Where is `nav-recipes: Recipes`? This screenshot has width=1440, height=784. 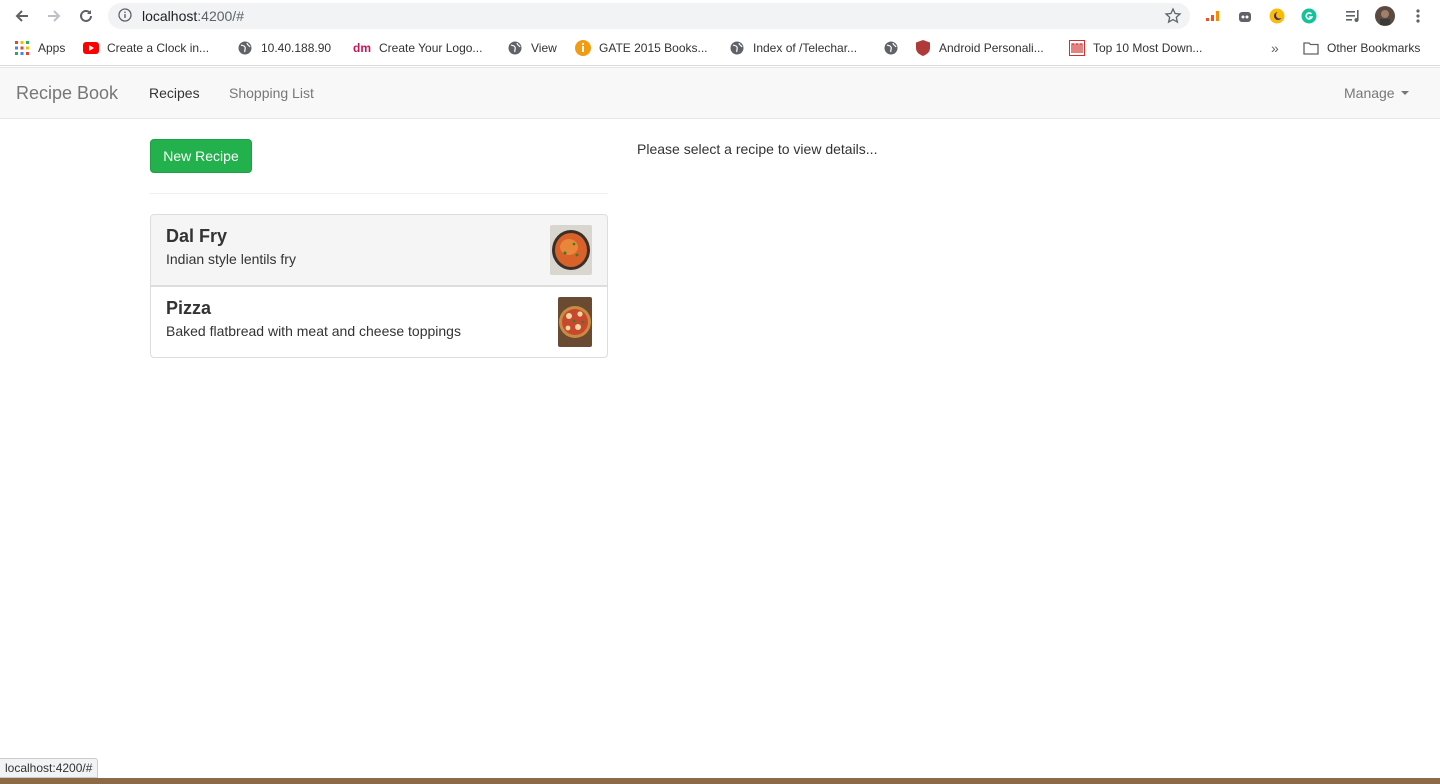 nav-recipes: Recipes is located at coordinates (174, 93).